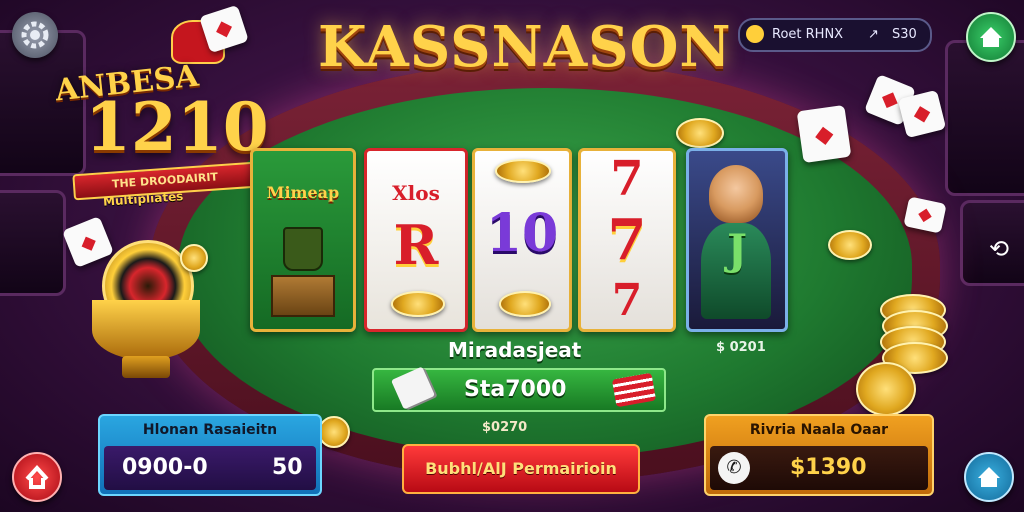 This screenshot has height=512, width=1024. What do you see at coordinates (515, 350) in the screenshot?
I see `mid-label: Miradasjeat` at bounding box center [515, 350].